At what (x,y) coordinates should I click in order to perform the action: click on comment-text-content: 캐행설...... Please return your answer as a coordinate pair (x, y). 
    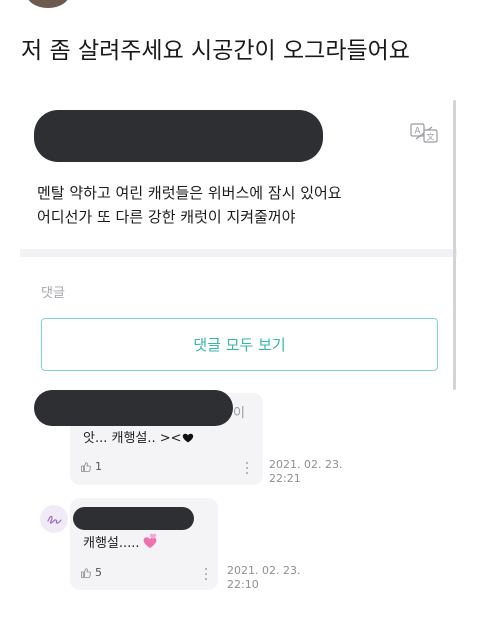
    Looking at the image, I should click on (111, 543).